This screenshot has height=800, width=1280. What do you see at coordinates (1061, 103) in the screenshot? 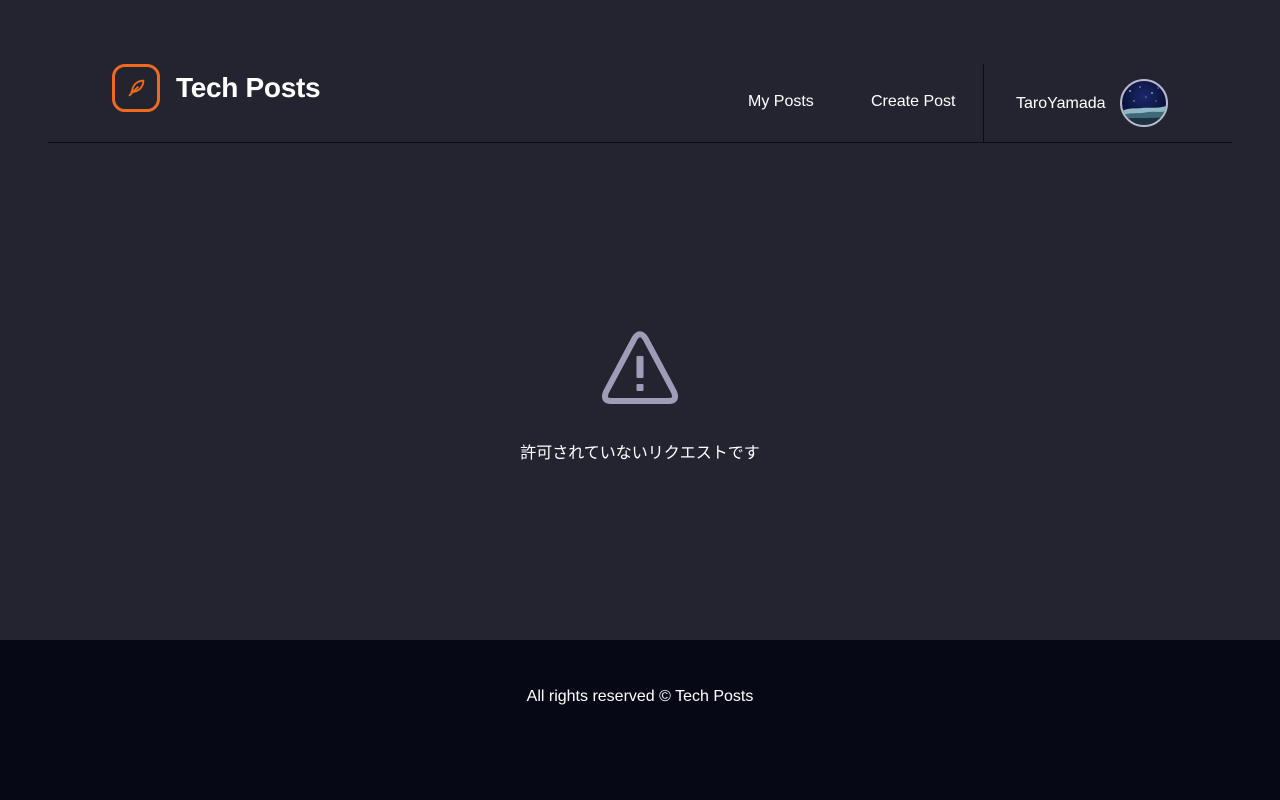
I see `user-name: TaroYamada` at bounding box center [1061, 103].